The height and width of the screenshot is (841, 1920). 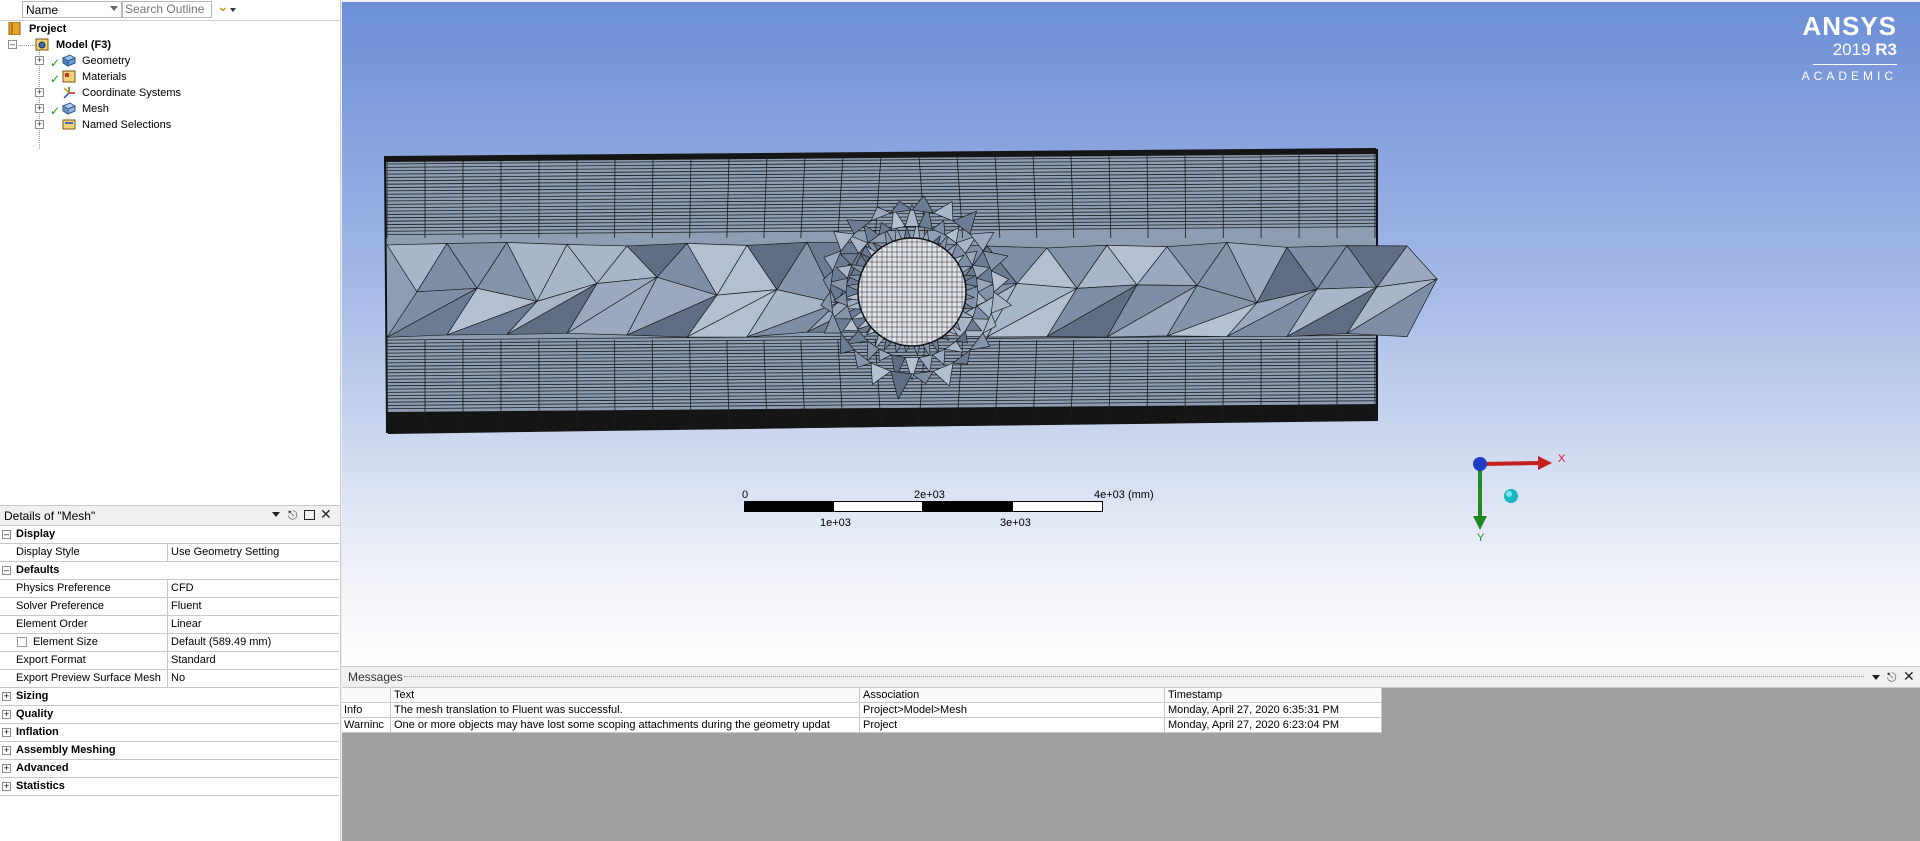 What do you see at coordinates (929, 495) in the screenshot?
I see `scale-label-2e3: 2e+03` at bounding box center [929, 495].